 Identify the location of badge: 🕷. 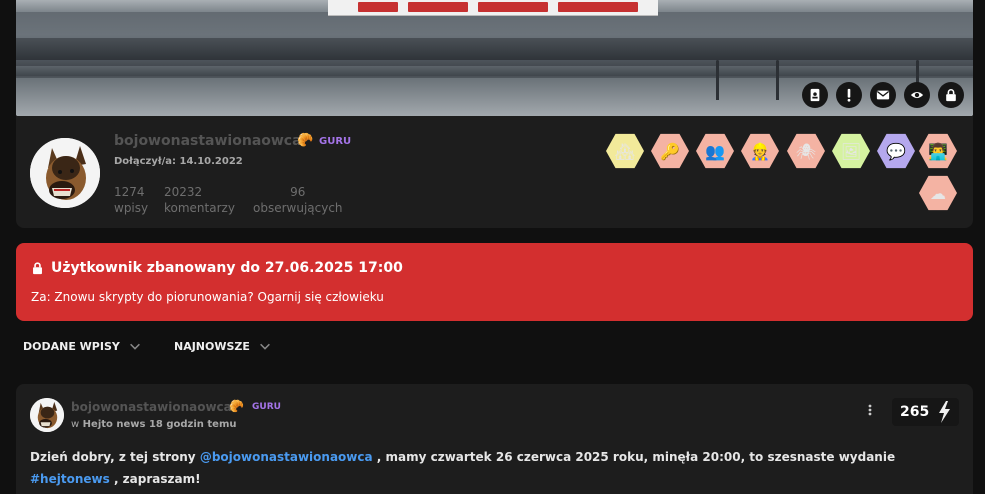
(806, 151).